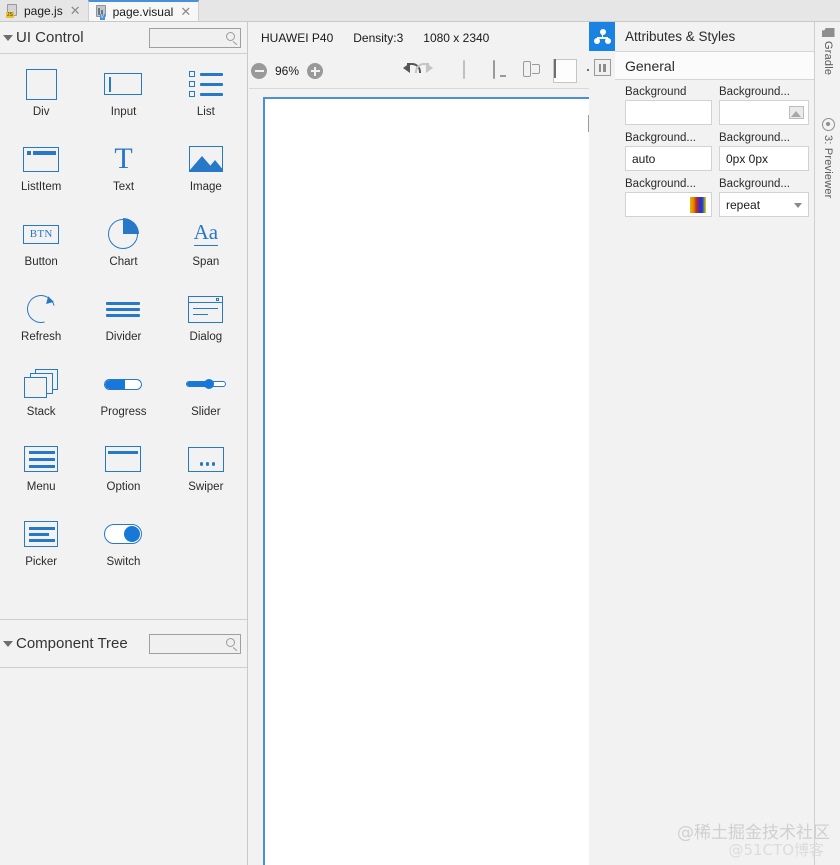  I want to click on property-background-repeat: Background... repeat, so click(764, 197).